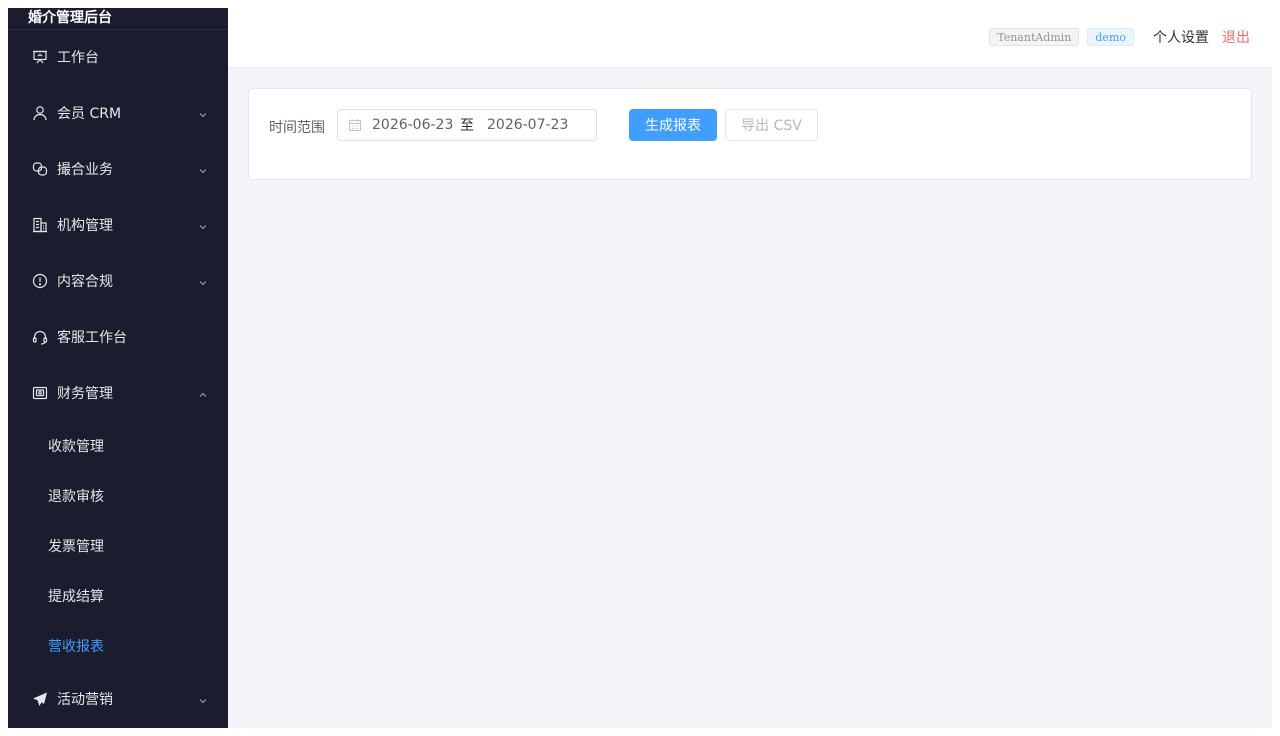 The height and width of the screenshot is (736, 1280). Describe the element at coordinates (78, 58) in the screenshot. I see `sidebar-item-label: 工作台` at that location.